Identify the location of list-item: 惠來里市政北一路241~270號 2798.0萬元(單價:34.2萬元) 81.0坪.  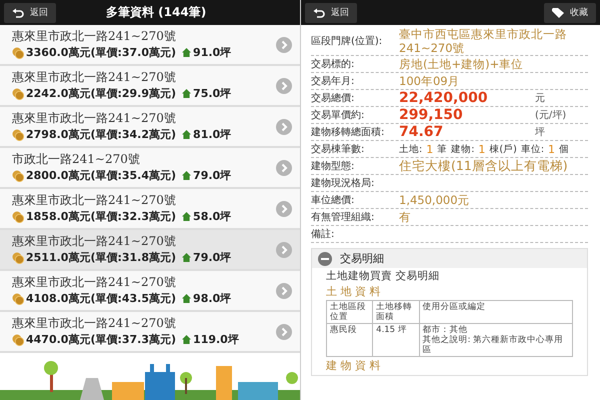
(150, 127).